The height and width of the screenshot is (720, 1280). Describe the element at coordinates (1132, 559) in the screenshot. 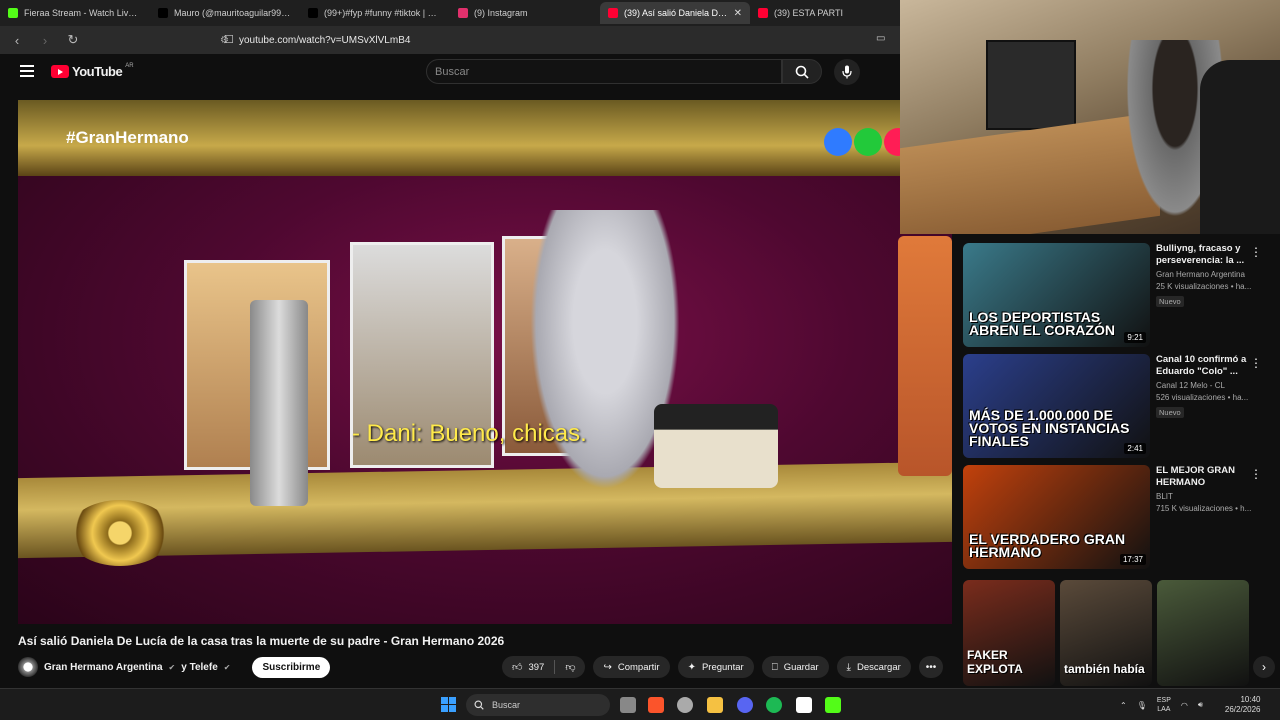

I see `duration-badge: 17:37` at that location.